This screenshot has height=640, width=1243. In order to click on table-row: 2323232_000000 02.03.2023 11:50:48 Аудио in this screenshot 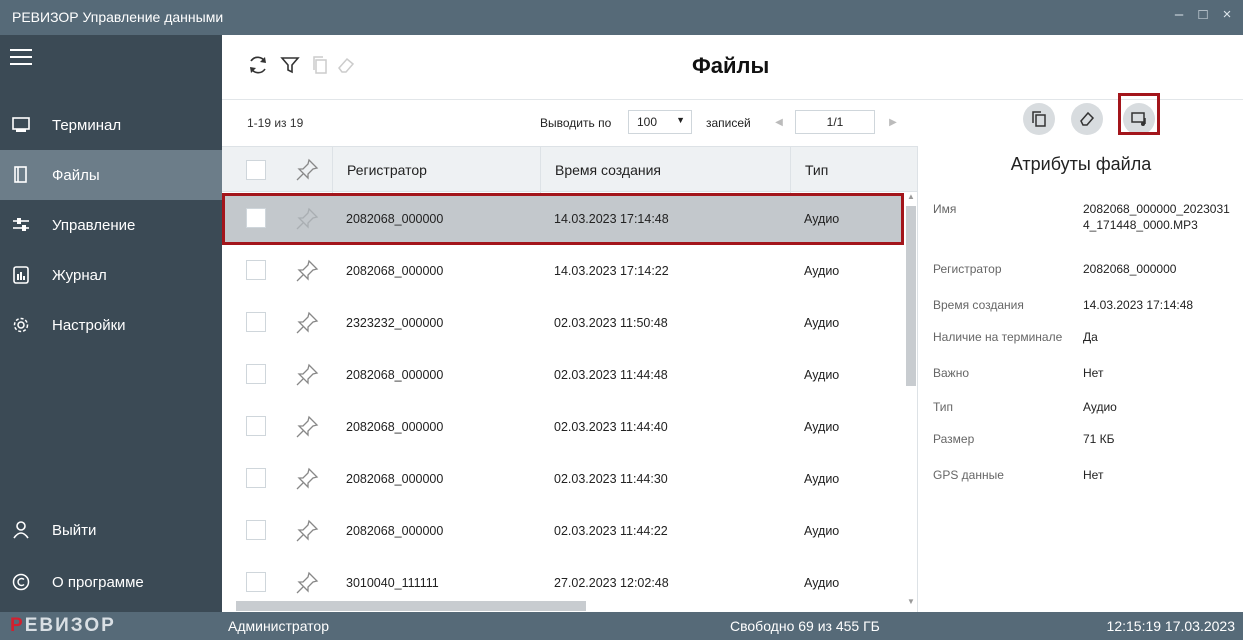, I will do `click(562, 323)`.